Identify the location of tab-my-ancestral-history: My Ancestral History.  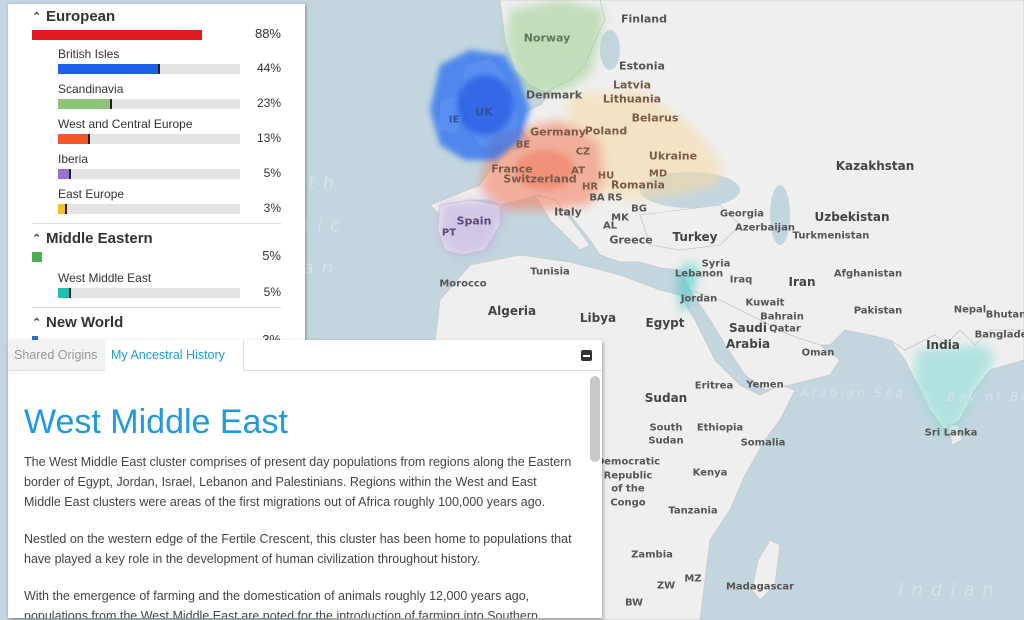
(174, 355).